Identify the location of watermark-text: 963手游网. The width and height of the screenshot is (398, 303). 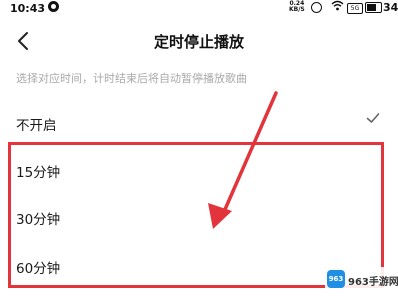
(373, 282).